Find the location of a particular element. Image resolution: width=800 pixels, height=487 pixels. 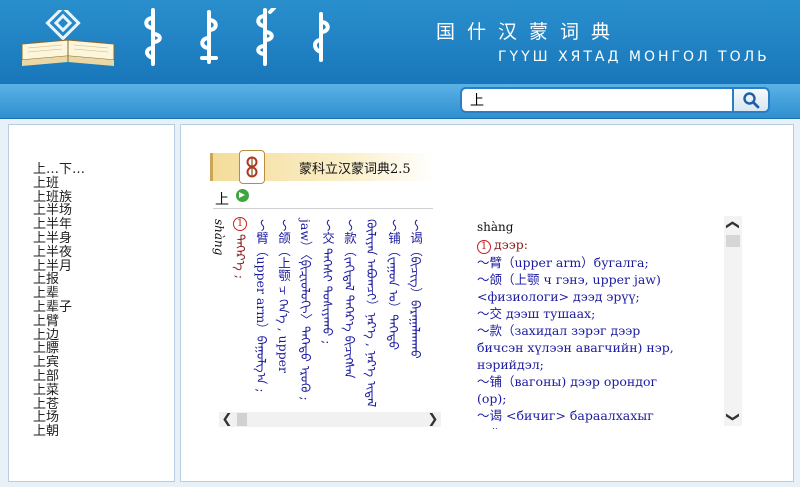

vertical-column: ～臂（upper arm）ᠪᠠᠭᠤᠯᠭ᠎ᠠ ; is located at coordinates (261, 306).